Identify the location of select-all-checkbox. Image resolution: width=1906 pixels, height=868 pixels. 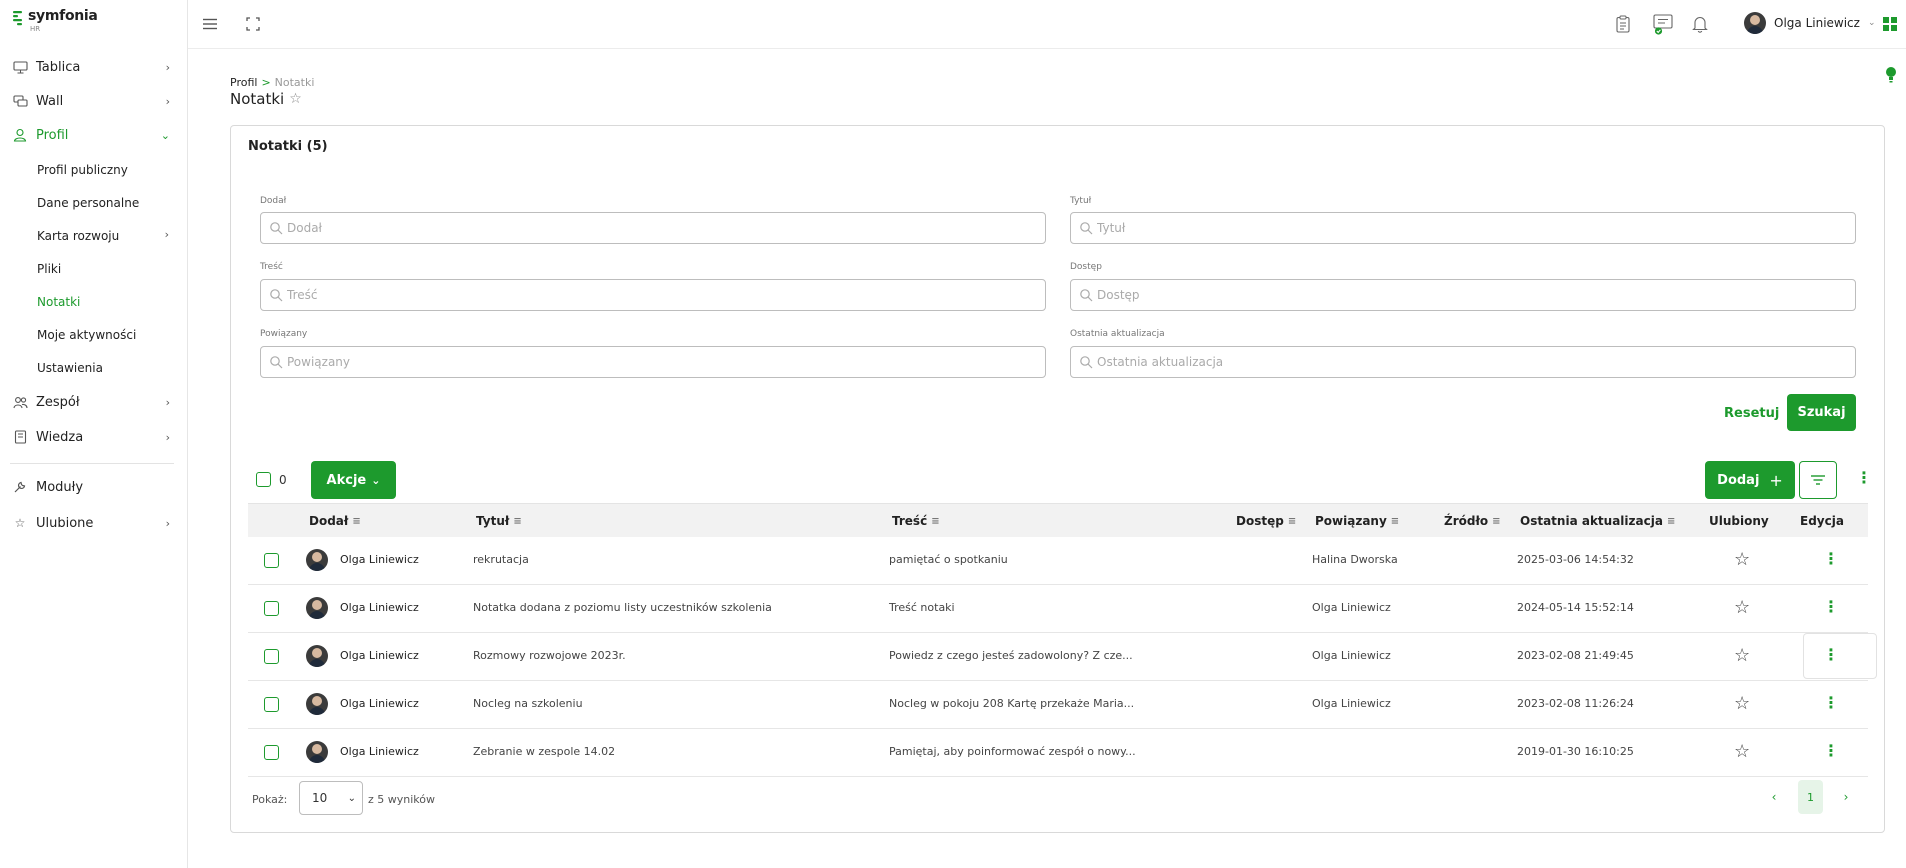
(263, 479).